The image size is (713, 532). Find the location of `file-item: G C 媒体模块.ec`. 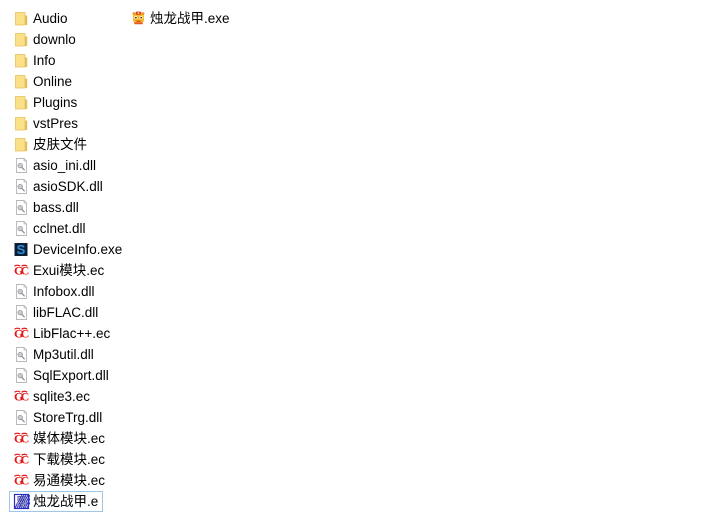

file-item: G C 媒体模块.ec is located at coordinates (59, 438).